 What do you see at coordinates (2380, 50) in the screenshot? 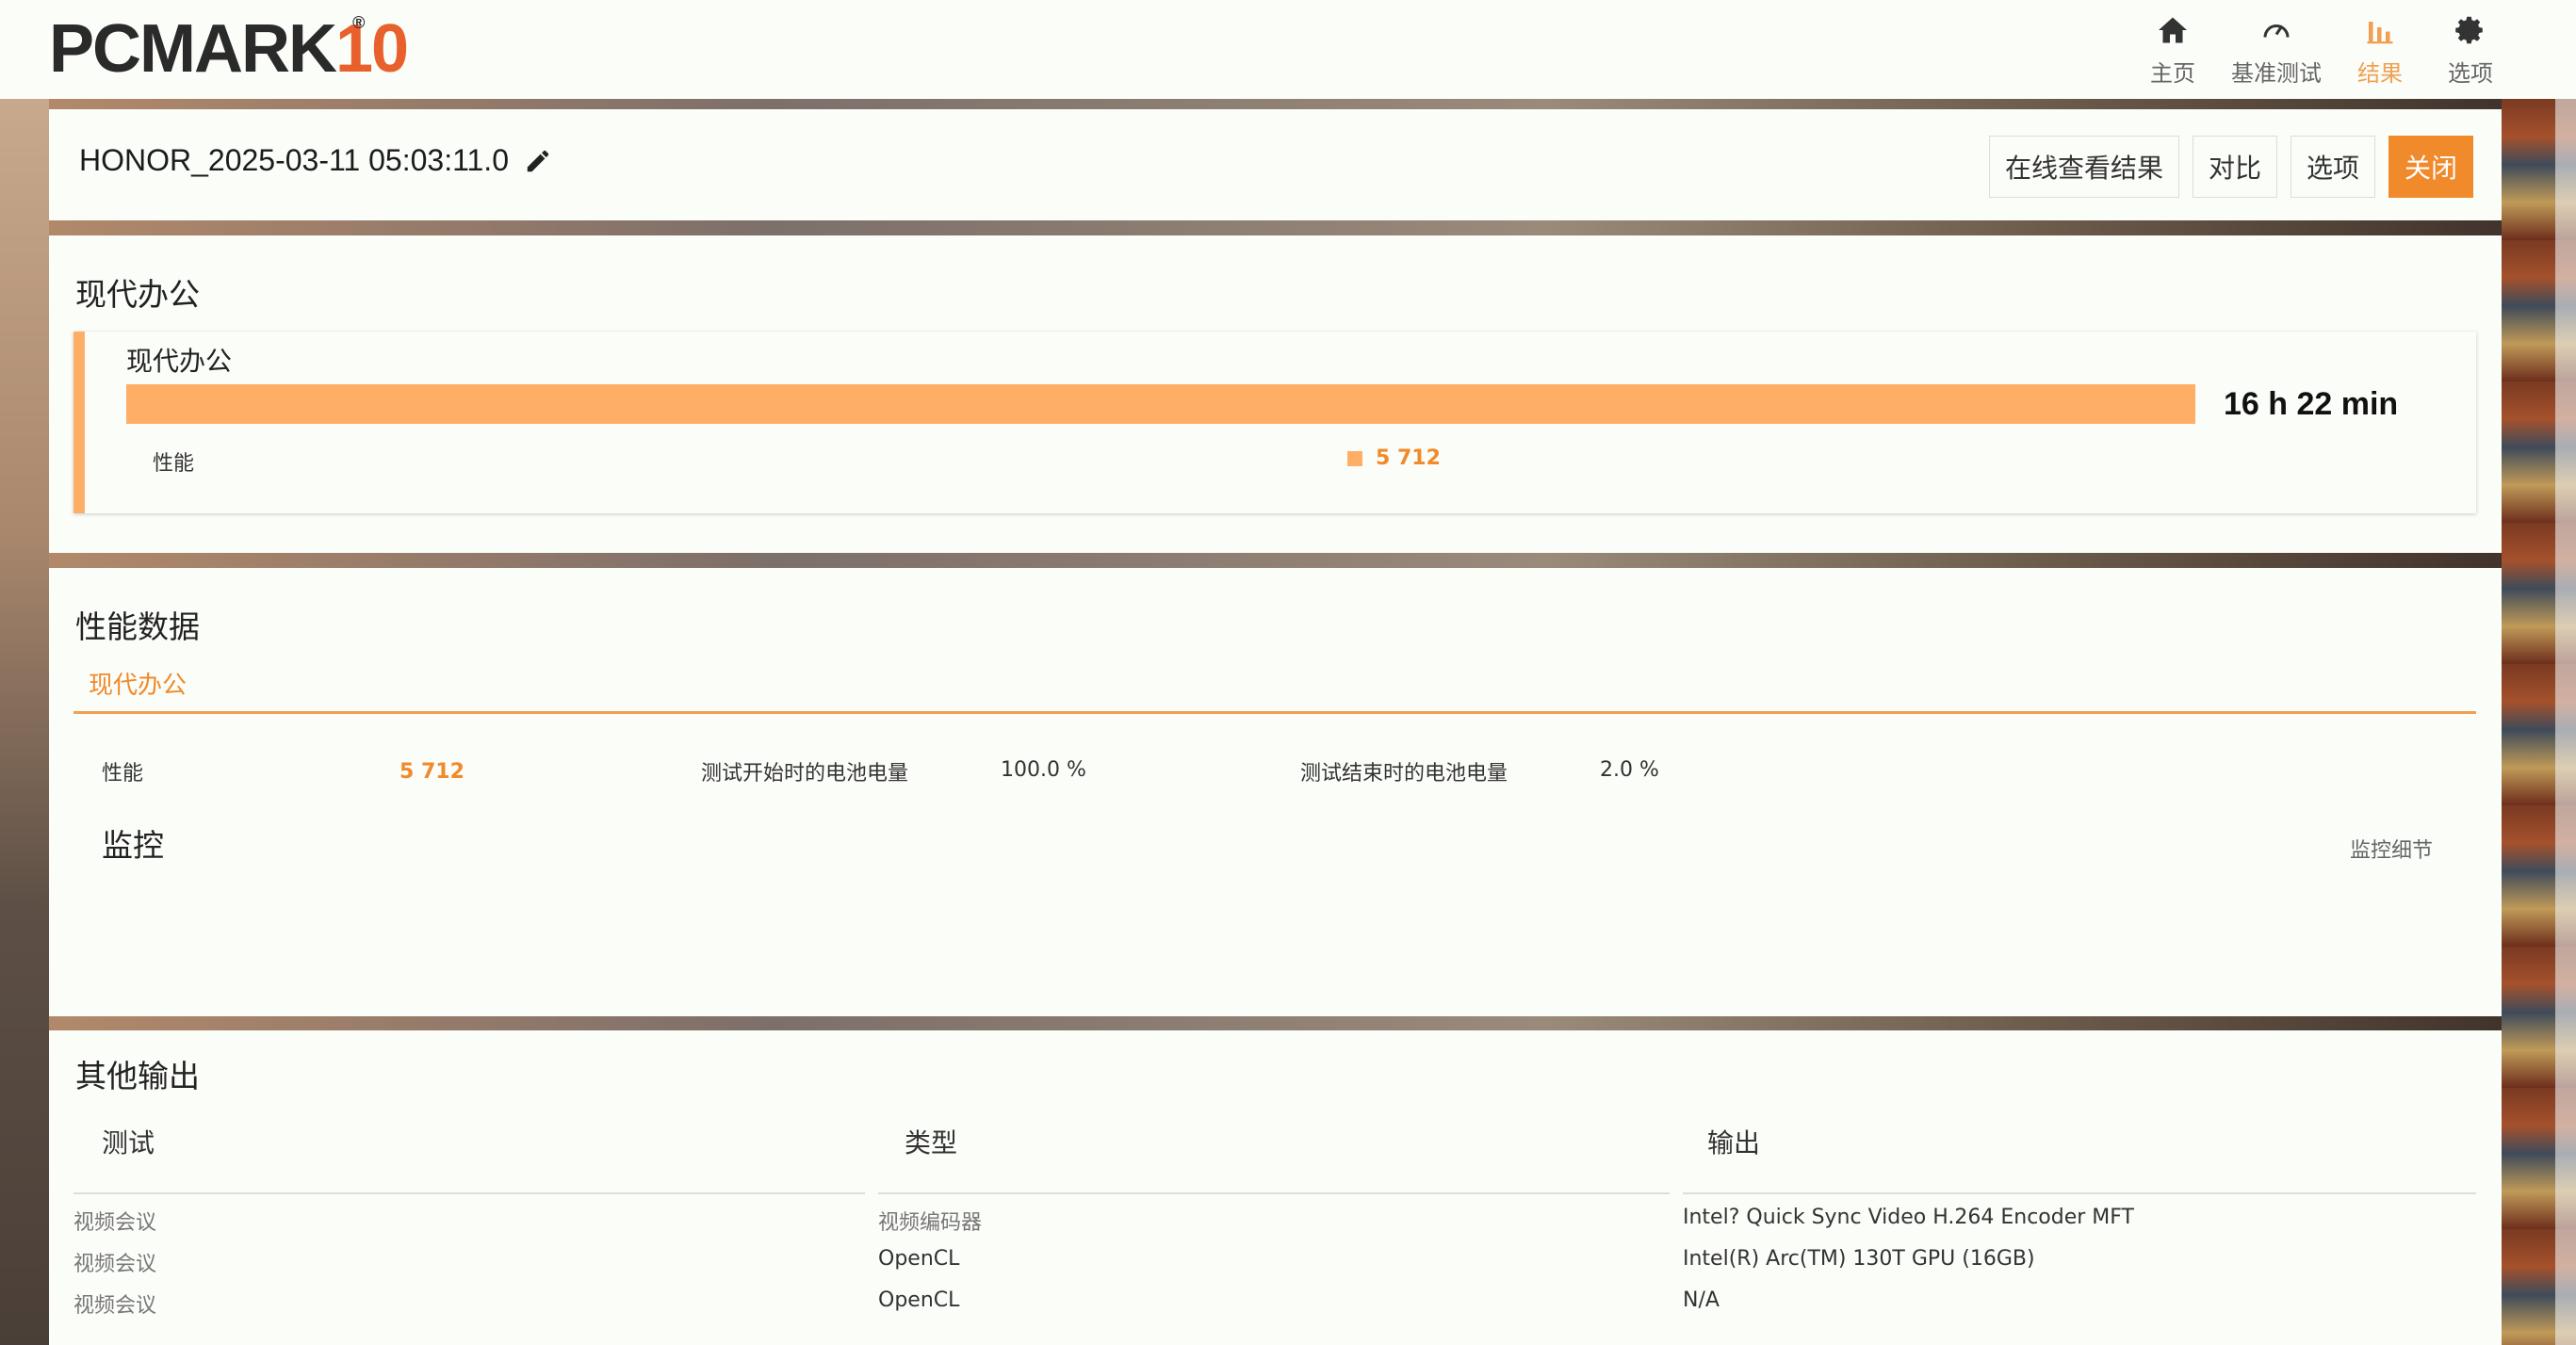
I see `nav-results: 结果` at bounding box center [2380, 50].